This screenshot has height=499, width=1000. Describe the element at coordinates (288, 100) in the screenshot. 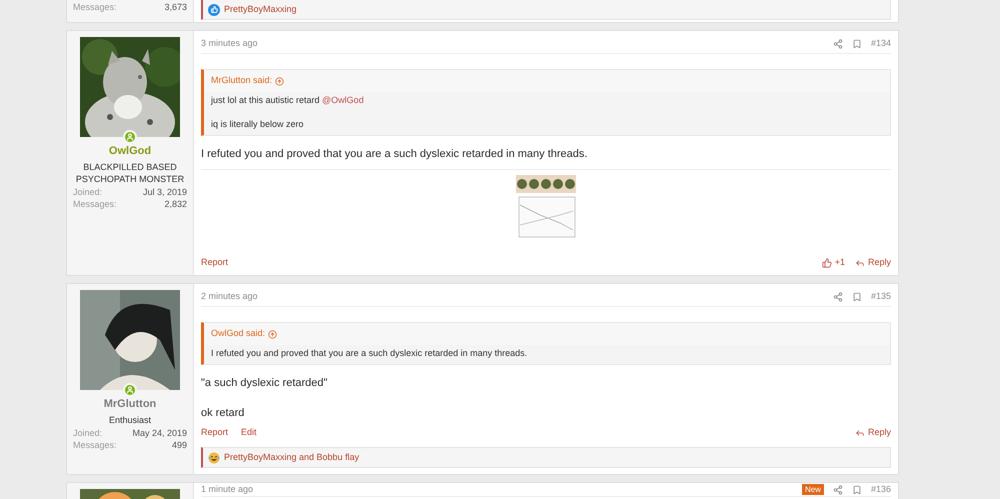

I see `quote-text: just lol at this autistic retard @OwlGod` at that location.